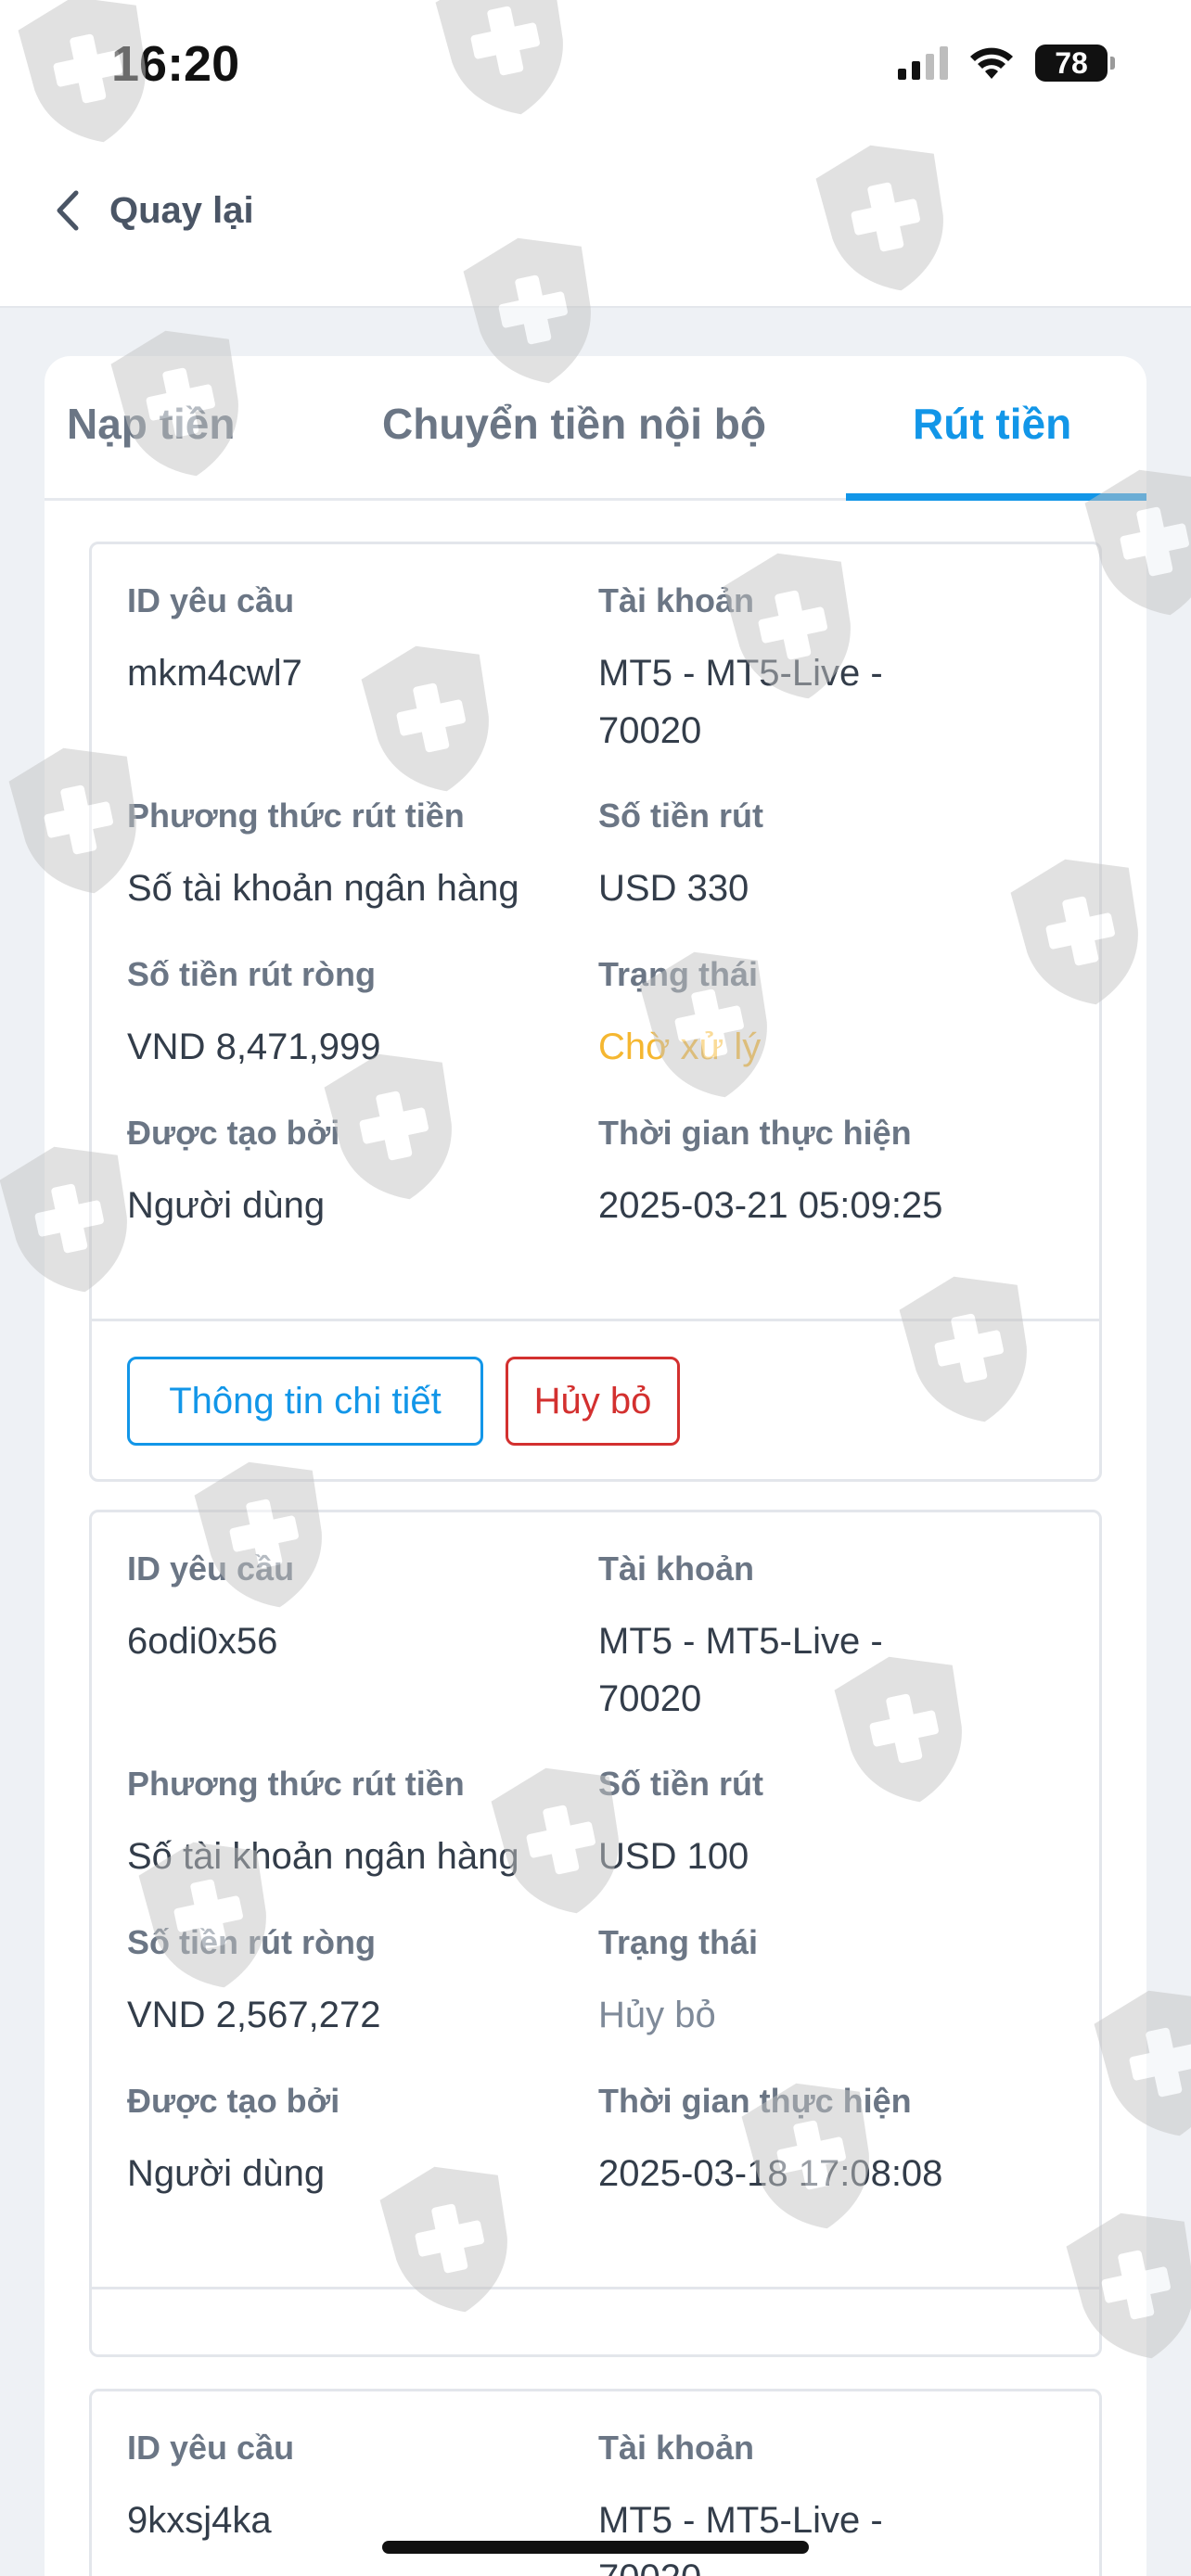  I want to click on status-icons: 78, so click(1007, 64).